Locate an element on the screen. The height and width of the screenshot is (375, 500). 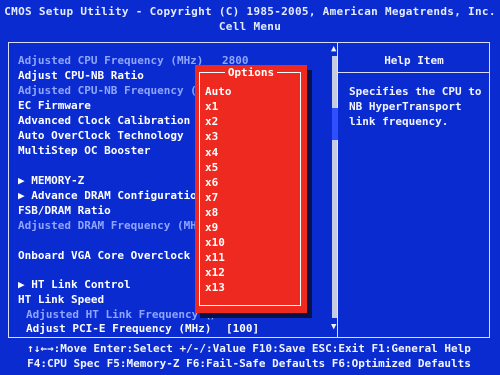
popup-title-text: Options is located at coordinates (251, 72).